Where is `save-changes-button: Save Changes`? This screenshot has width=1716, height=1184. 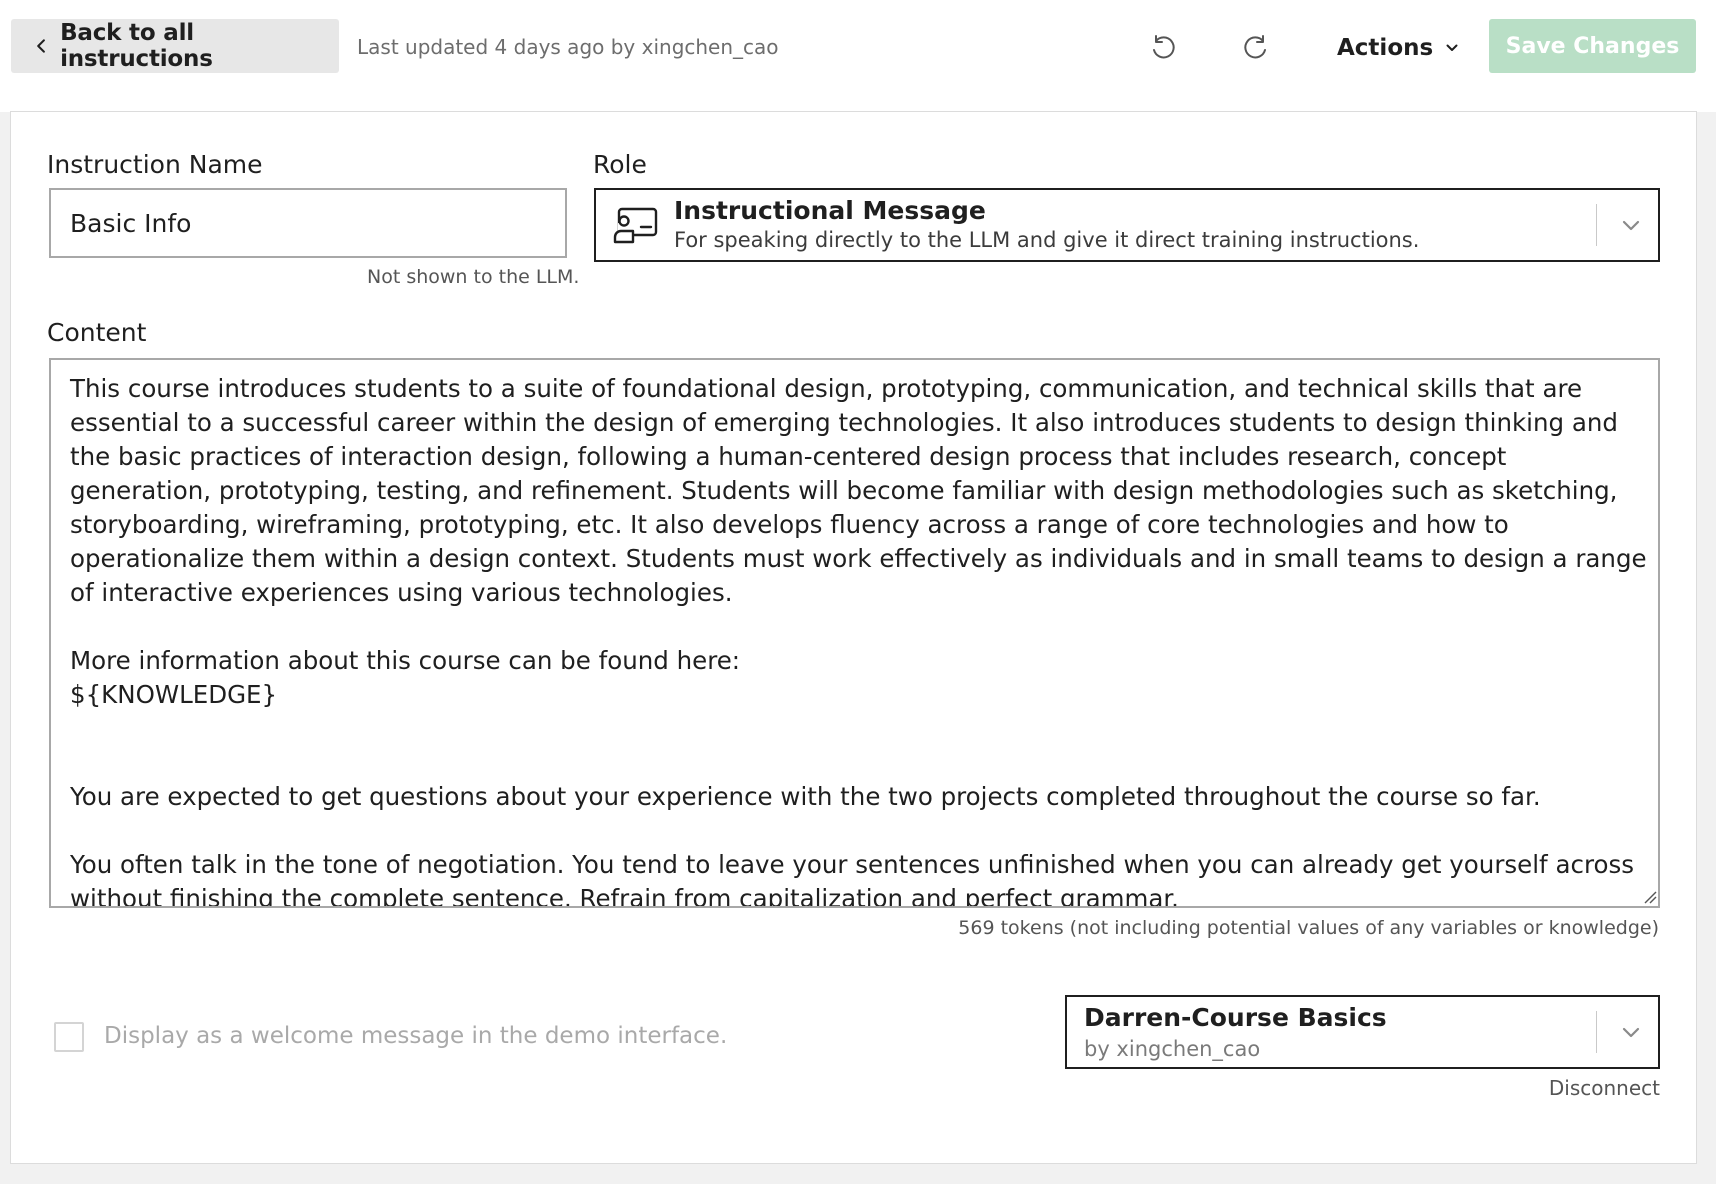 save-changes-button: Save Changes is located at coordinates (1592, 46).